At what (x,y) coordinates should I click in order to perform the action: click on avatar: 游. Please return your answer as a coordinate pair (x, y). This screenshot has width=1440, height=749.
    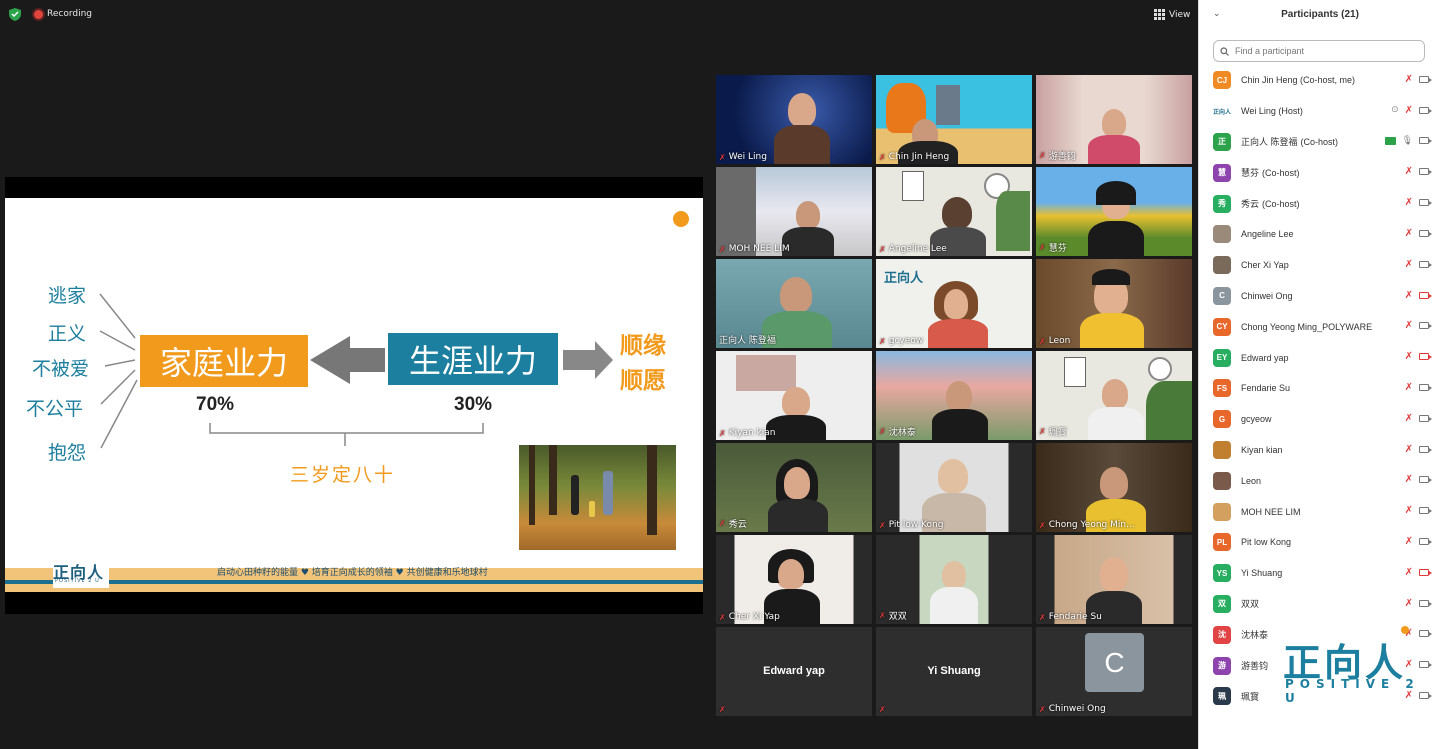
    Looking at the image, I should click on (1222, 665).